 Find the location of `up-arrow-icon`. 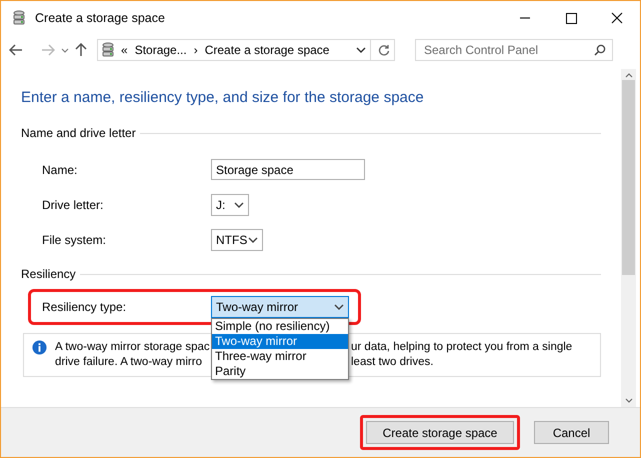

up-arrow-icon is located at coordinates (81, 50).